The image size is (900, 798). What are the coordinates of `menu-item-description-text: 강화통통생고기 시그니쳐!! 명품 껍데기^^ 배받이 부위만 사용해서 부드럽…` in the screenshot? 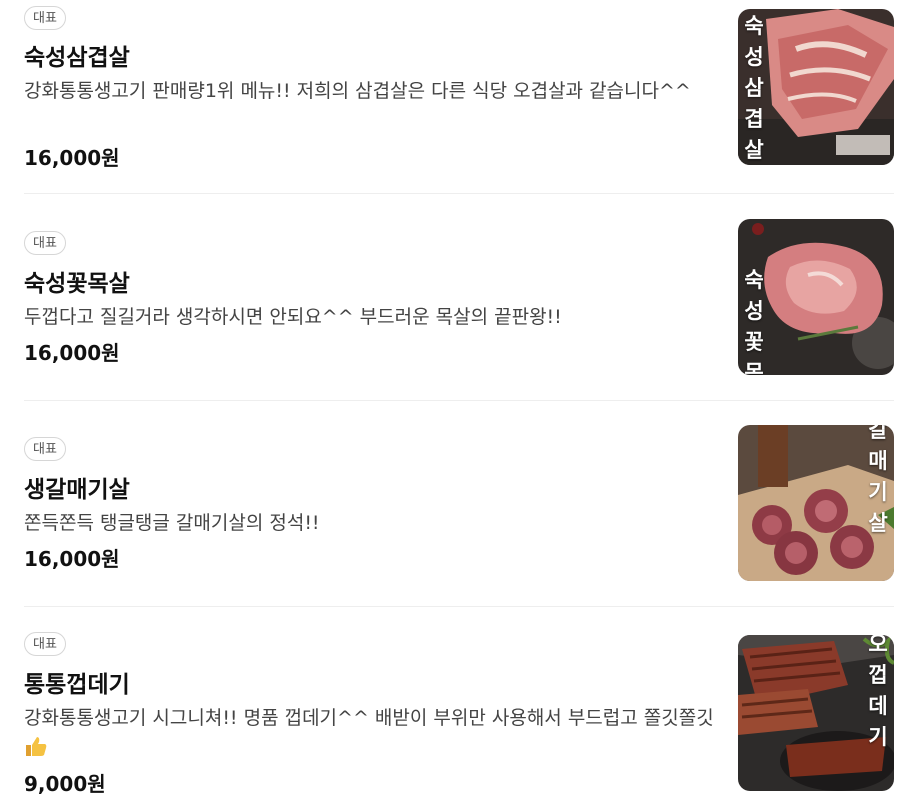 It's located at (369, 718).